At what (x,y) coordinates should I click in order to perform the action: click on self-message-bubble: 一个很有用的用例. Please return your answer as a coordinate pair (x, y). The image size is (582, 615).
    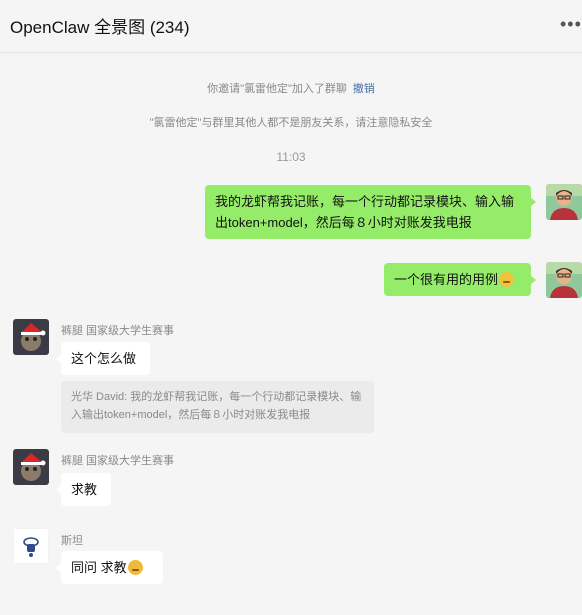
    Looking at the image, I should click on (460, 279).